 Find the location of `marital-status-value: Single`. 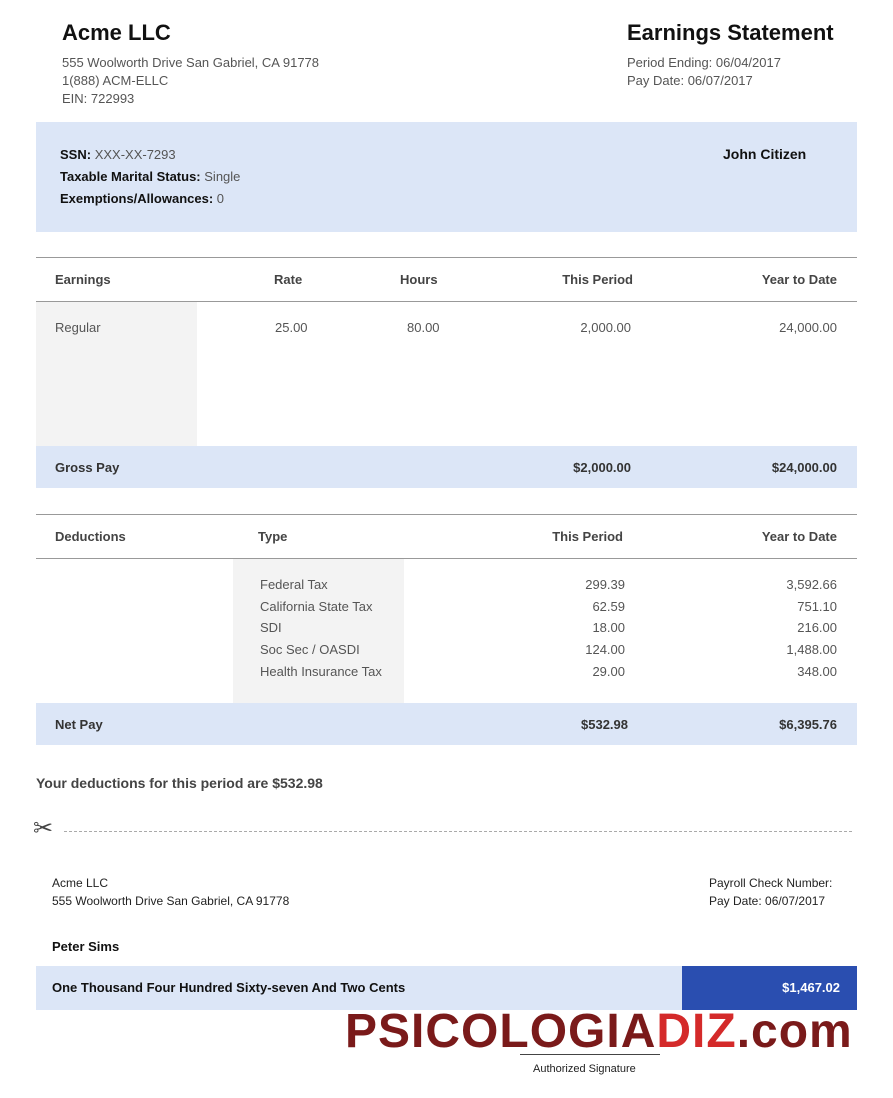

marital-status-value: Single is located at coordinates (222, 176).